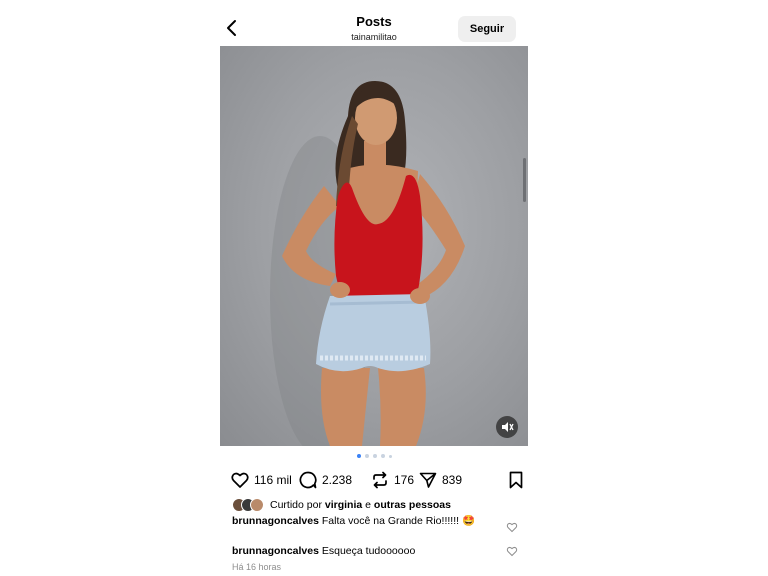 Image resolution: width=768 pixels, height=576 pixels. What do you see at coordinates (524, 180) in the screenshot?
I see `scrollbar-thumb` at bounding box center [524, 180].